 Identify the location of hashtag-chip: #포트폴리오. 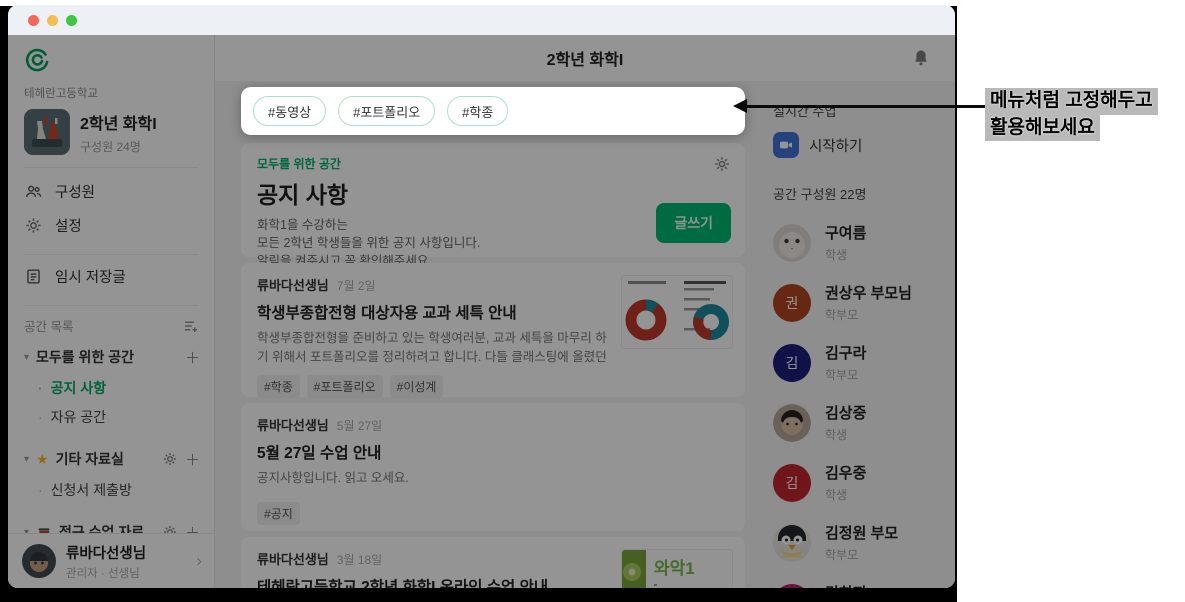
(387, 111).